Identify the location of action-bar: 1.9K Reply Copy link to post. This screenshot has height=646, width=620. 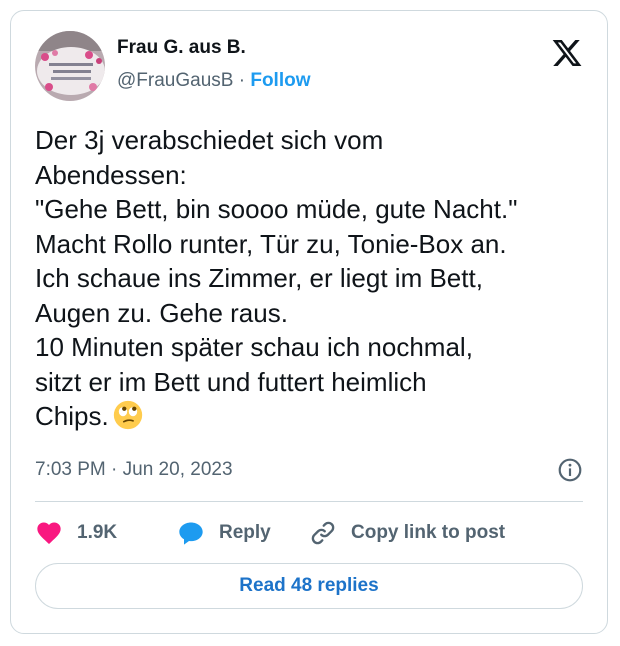
(309, 533).